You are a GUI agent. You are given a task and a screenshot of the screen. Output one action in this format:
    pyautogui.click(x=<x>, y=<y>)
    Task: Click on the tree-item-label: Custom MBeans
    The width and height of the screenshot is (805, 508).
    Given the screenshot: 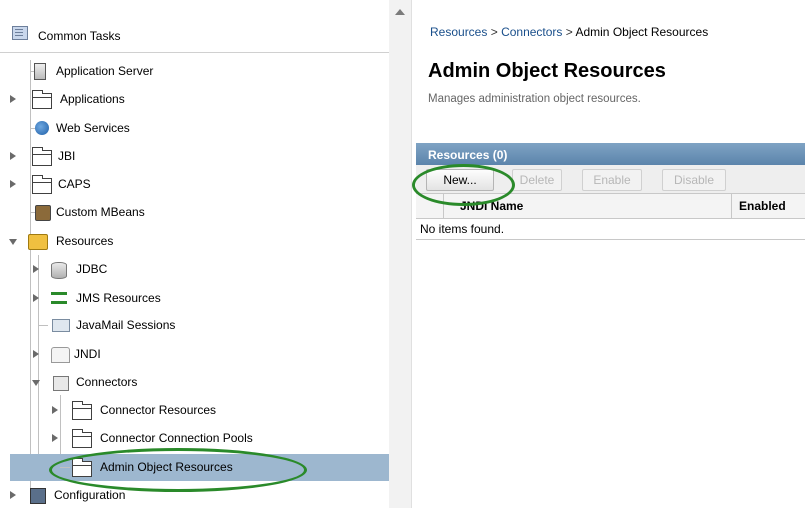 What is the action you would take?
    pyautogui.click(x=100, y=212)
    